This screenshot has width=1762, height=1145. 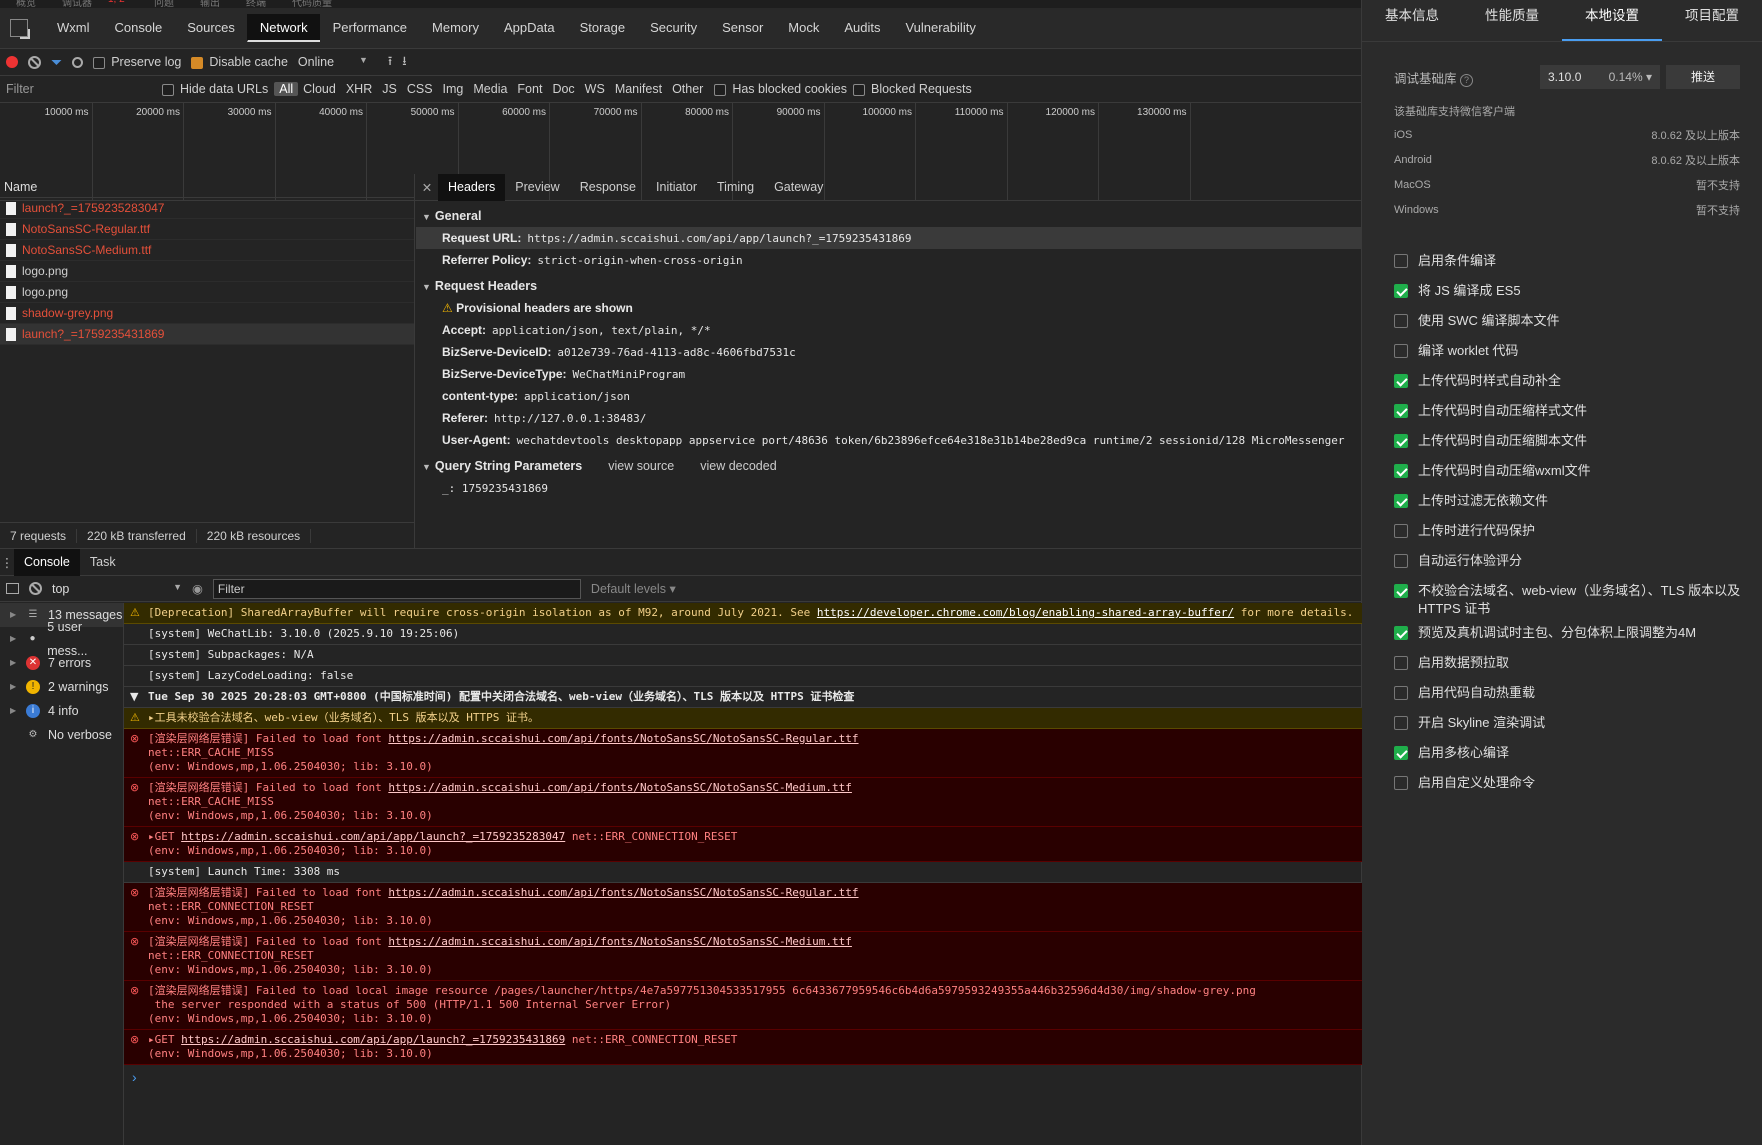 What do you see at coordinates (319, 89) in the screenshot?
I see `type-filter-cloud: Cloud` at bounding box center [319, 89].